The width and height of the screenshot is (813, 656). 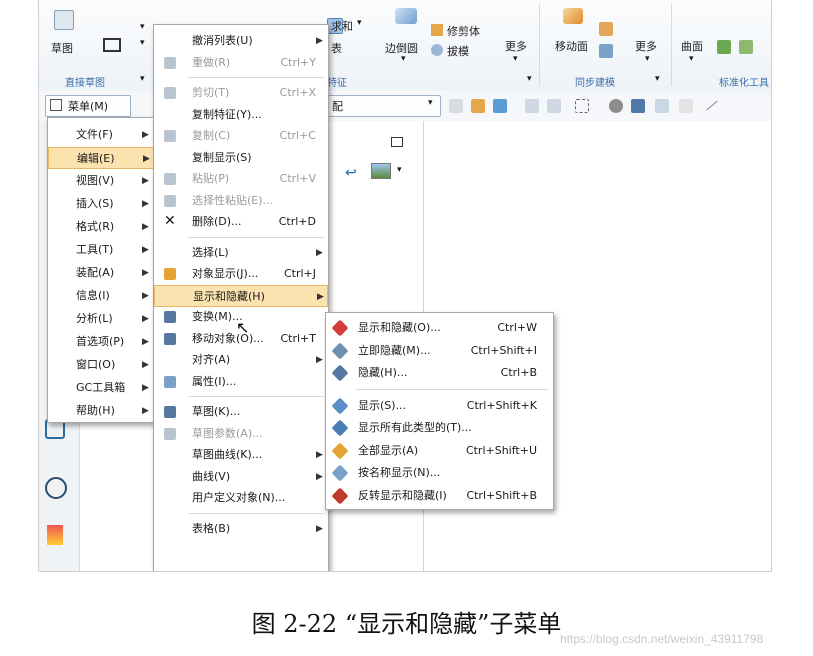 What do you see at coordinates (102, 204) in the screenshot?
I see `main-menu-item: 插入(S) ▶` at bounding box center [102, 204].